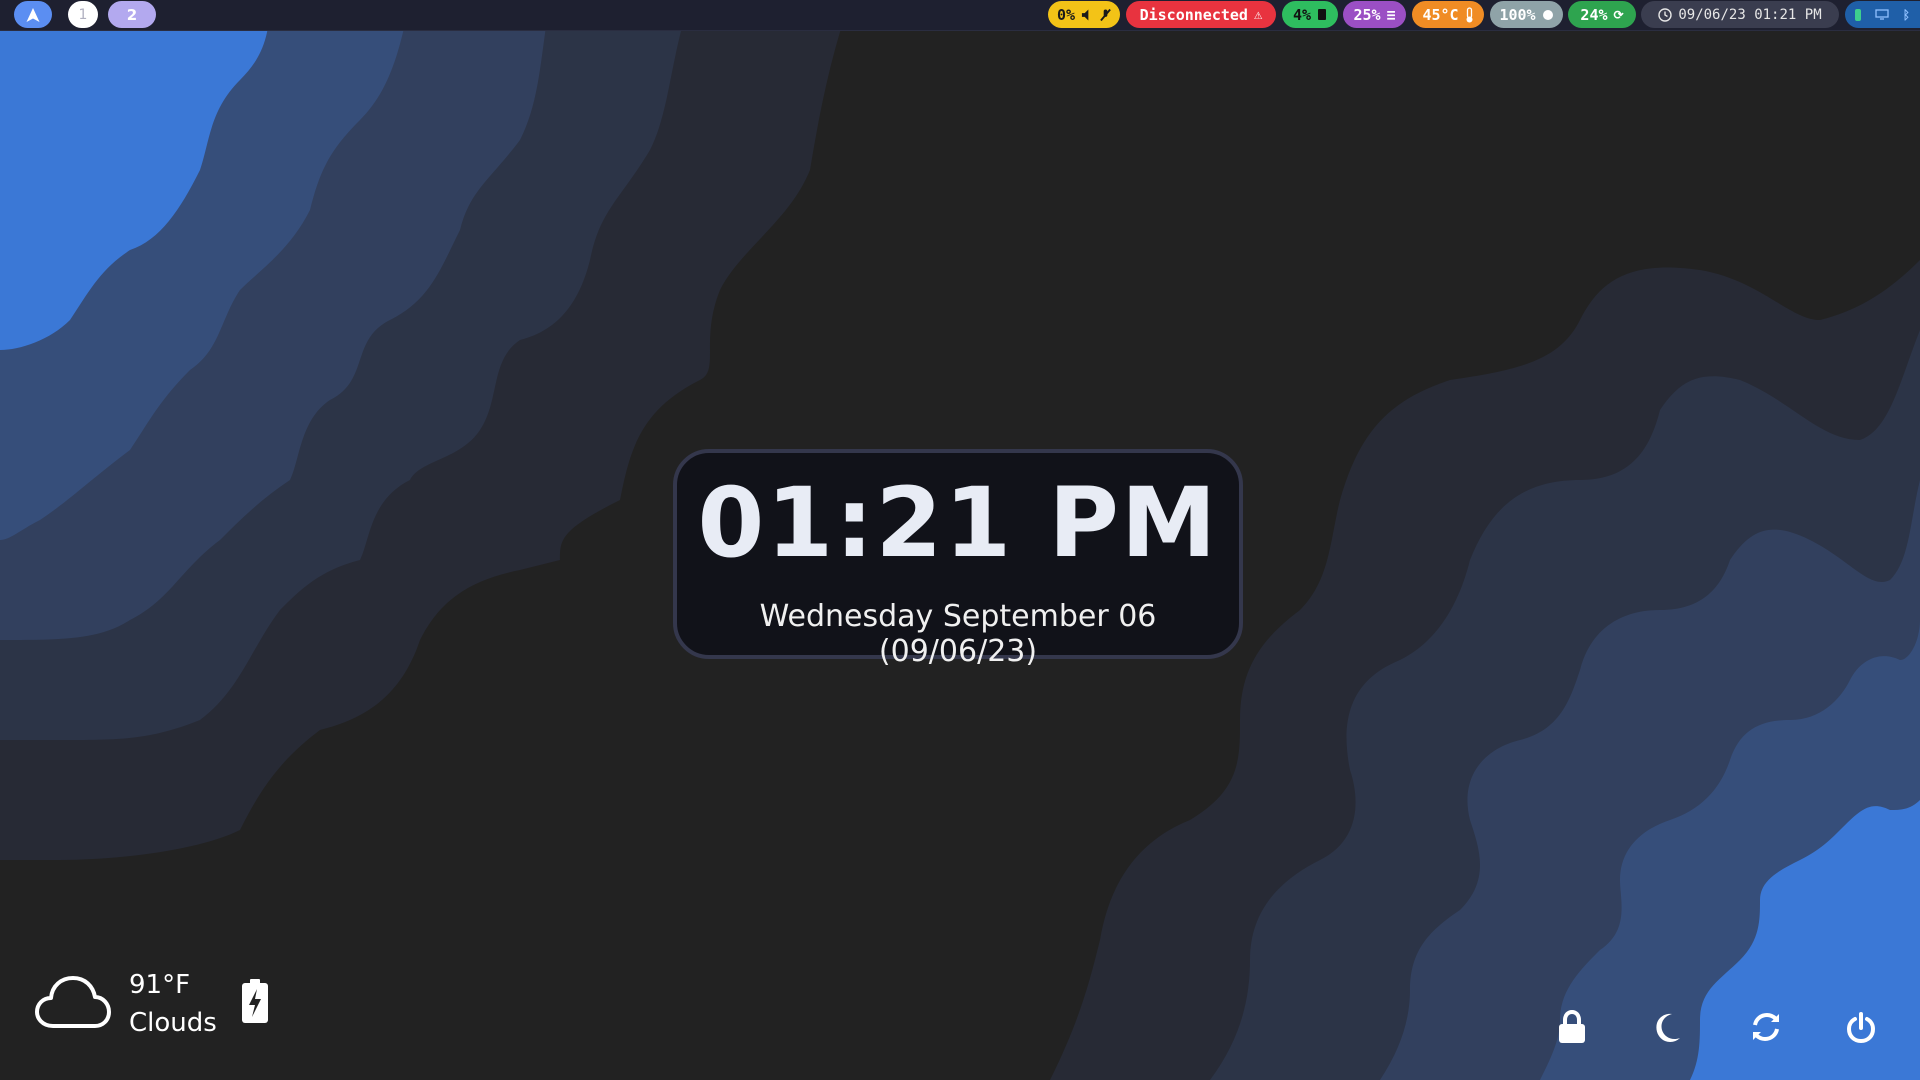 The image size is (1920, 1080). What do you see at coordinates (958, 523) in the screenshot?
I see `clock-time: 01:21 PM` at bounding box center [958, 523].